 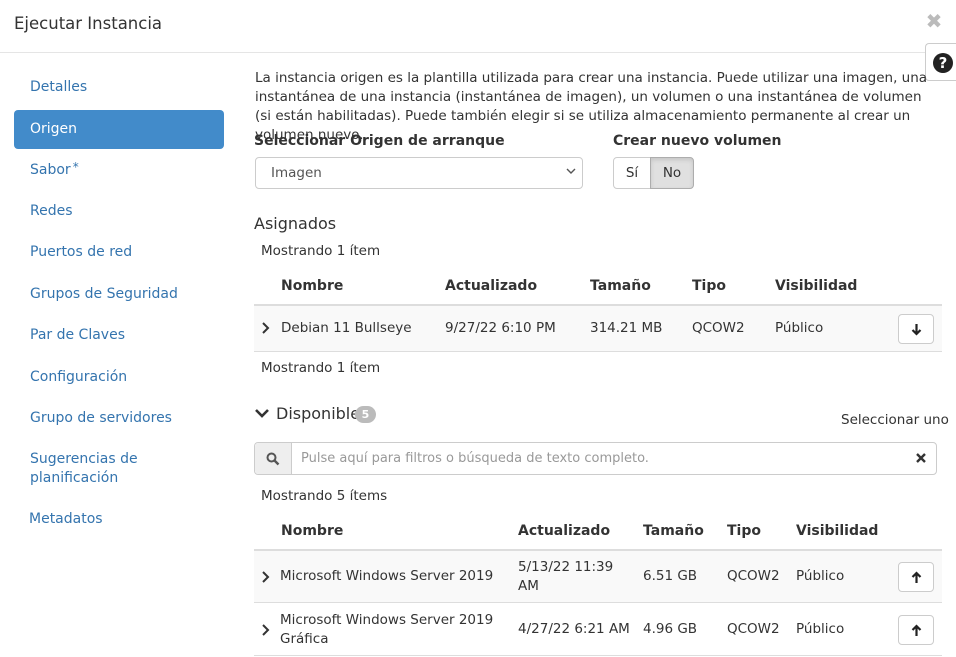 What do you see at coordinates (321, 368) in the screenshot?
I see `allocated-count-bottom: Mostrando 1 ítem` at bounding box center [321, 368].